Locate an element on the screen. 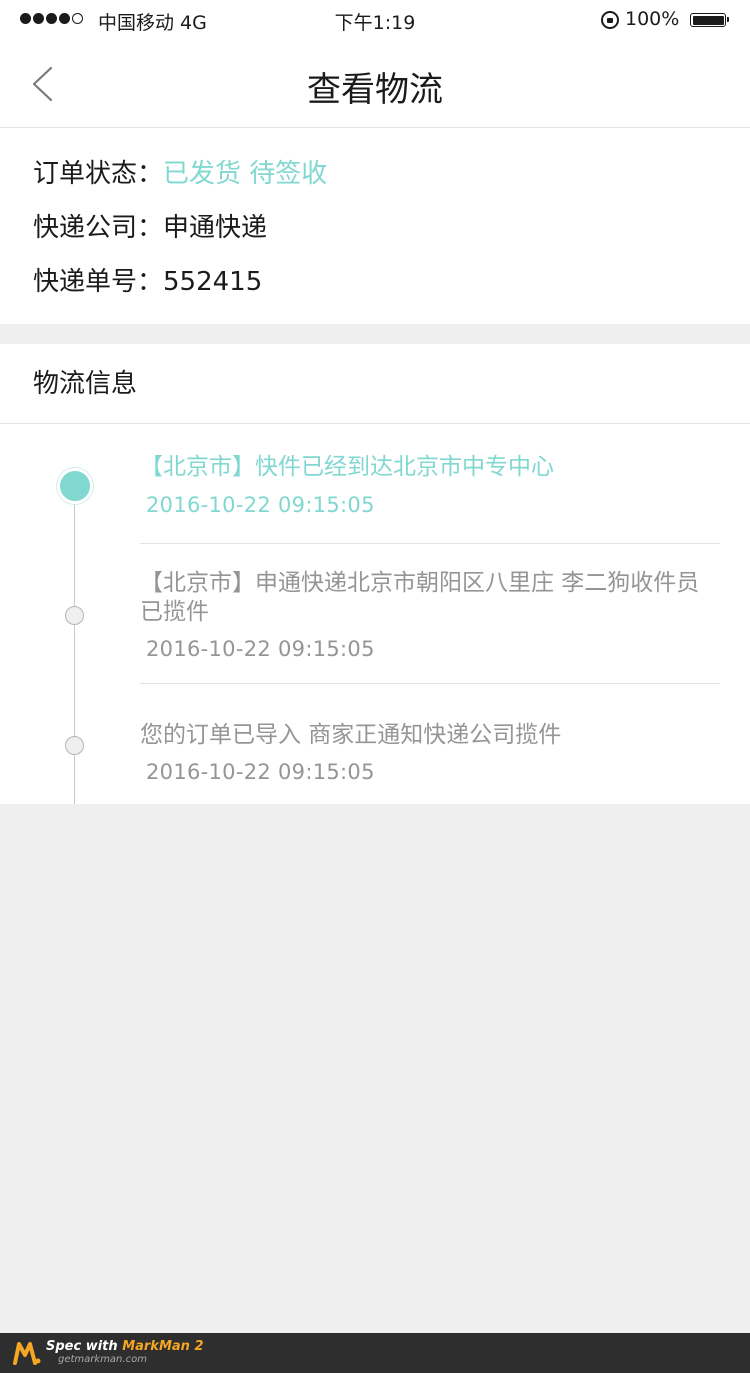 Image resolution: width=750 pixels, height=1373 pixels. tracking-number-row: 快递单号：552415 is located at coordinates (147, 282).